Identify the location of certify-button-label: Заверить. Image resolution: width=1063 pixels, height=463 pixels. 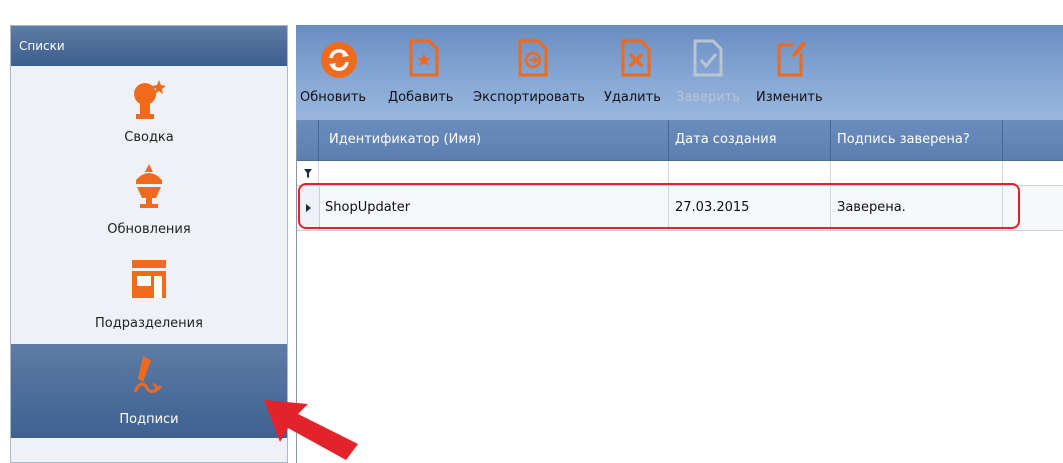
(708, 97).